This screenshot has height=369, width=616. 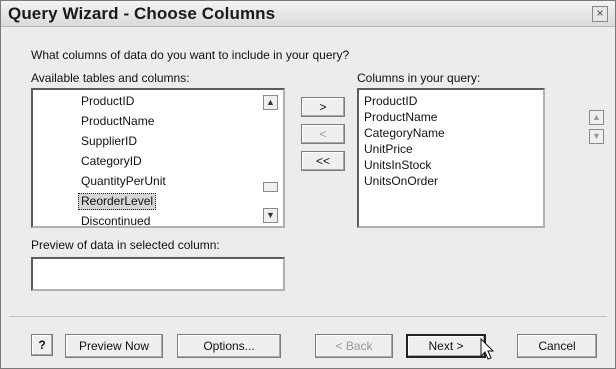 I want to click on query-column-item: UnitsOnOrder, so click(x=401, y=181).